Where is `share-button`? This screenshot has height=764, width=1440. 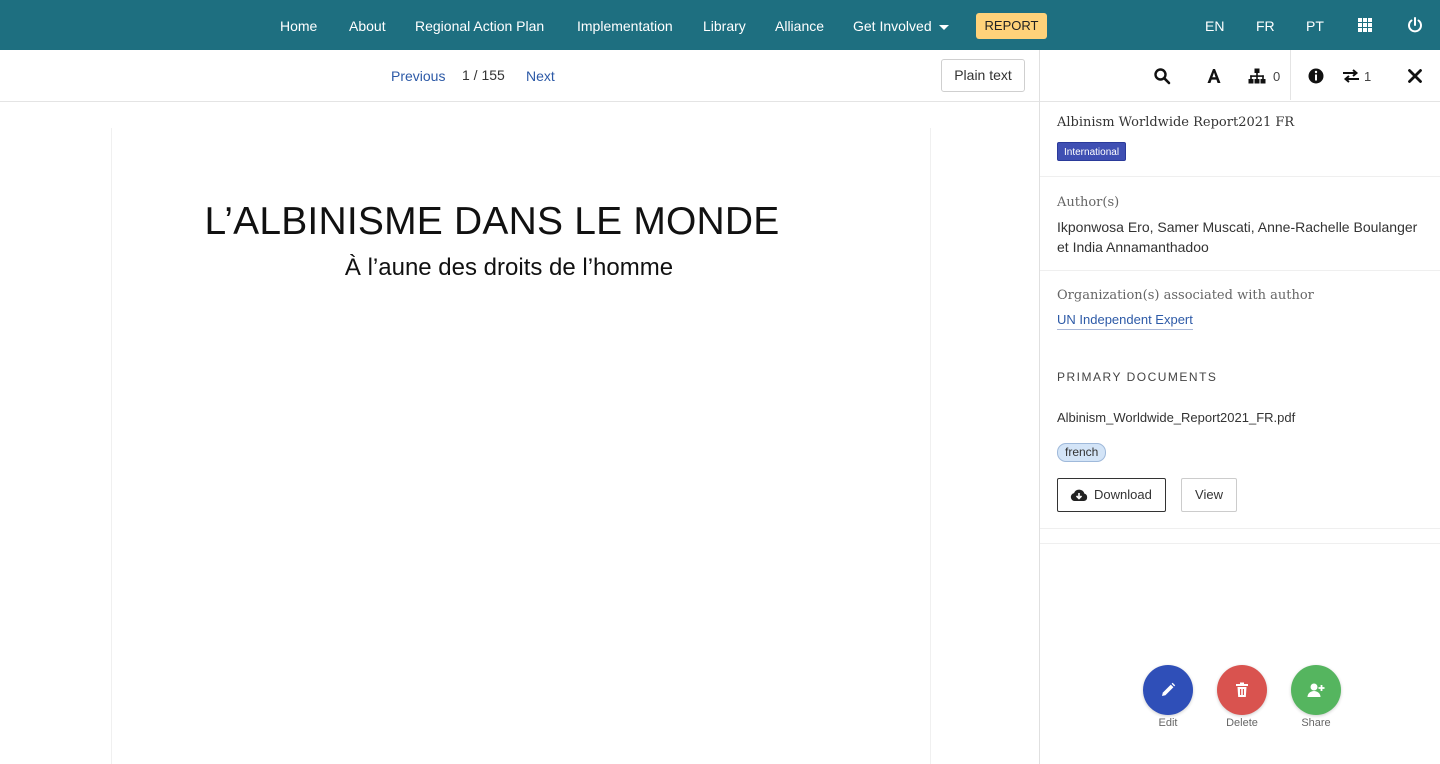
share-button is located at coordinates (1316, 690).